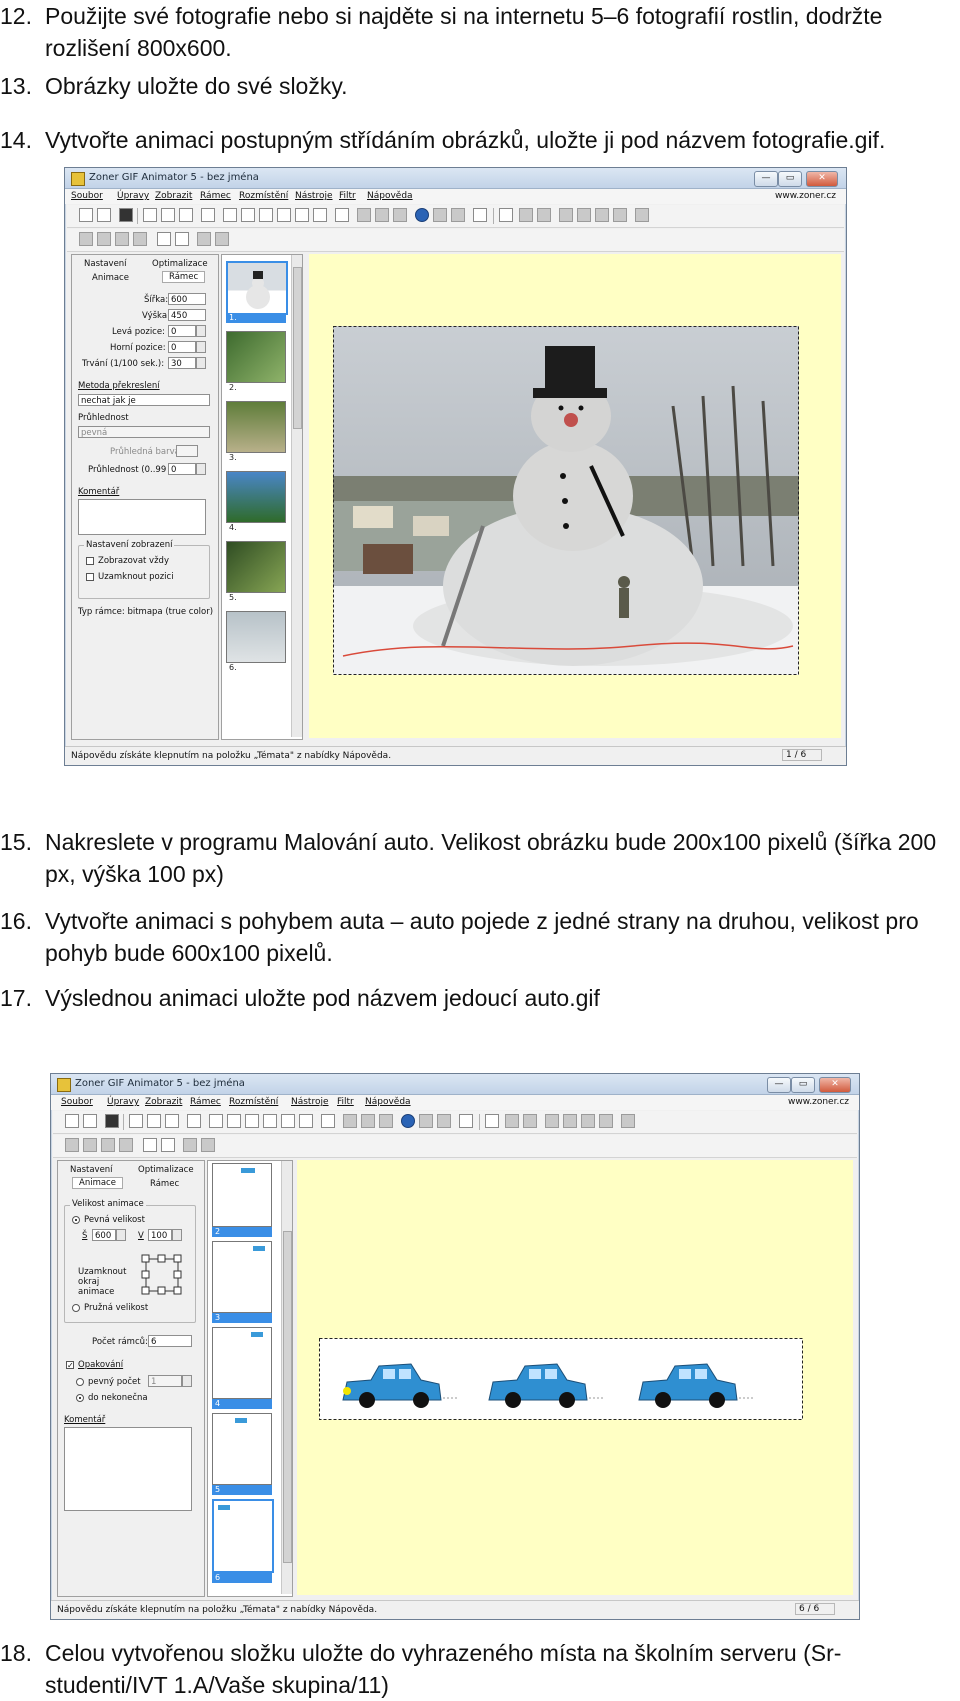  I want to click on frame-insert-icon, so click(248, 215).